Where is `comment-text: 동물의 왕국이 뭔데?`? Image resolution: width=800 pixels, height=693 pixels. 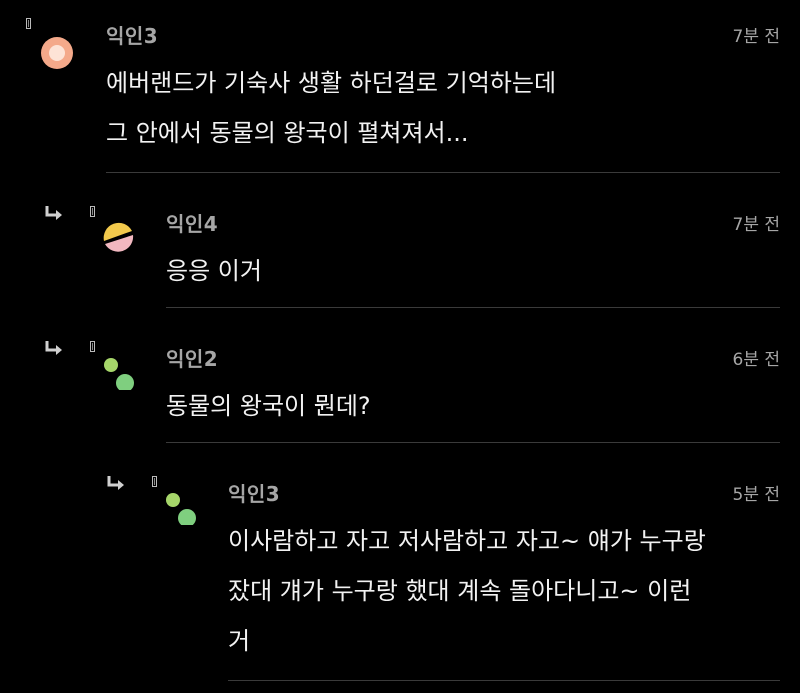 comment-text: 동물의 왕국이 뭔데? is located at coordinates (268, 406).